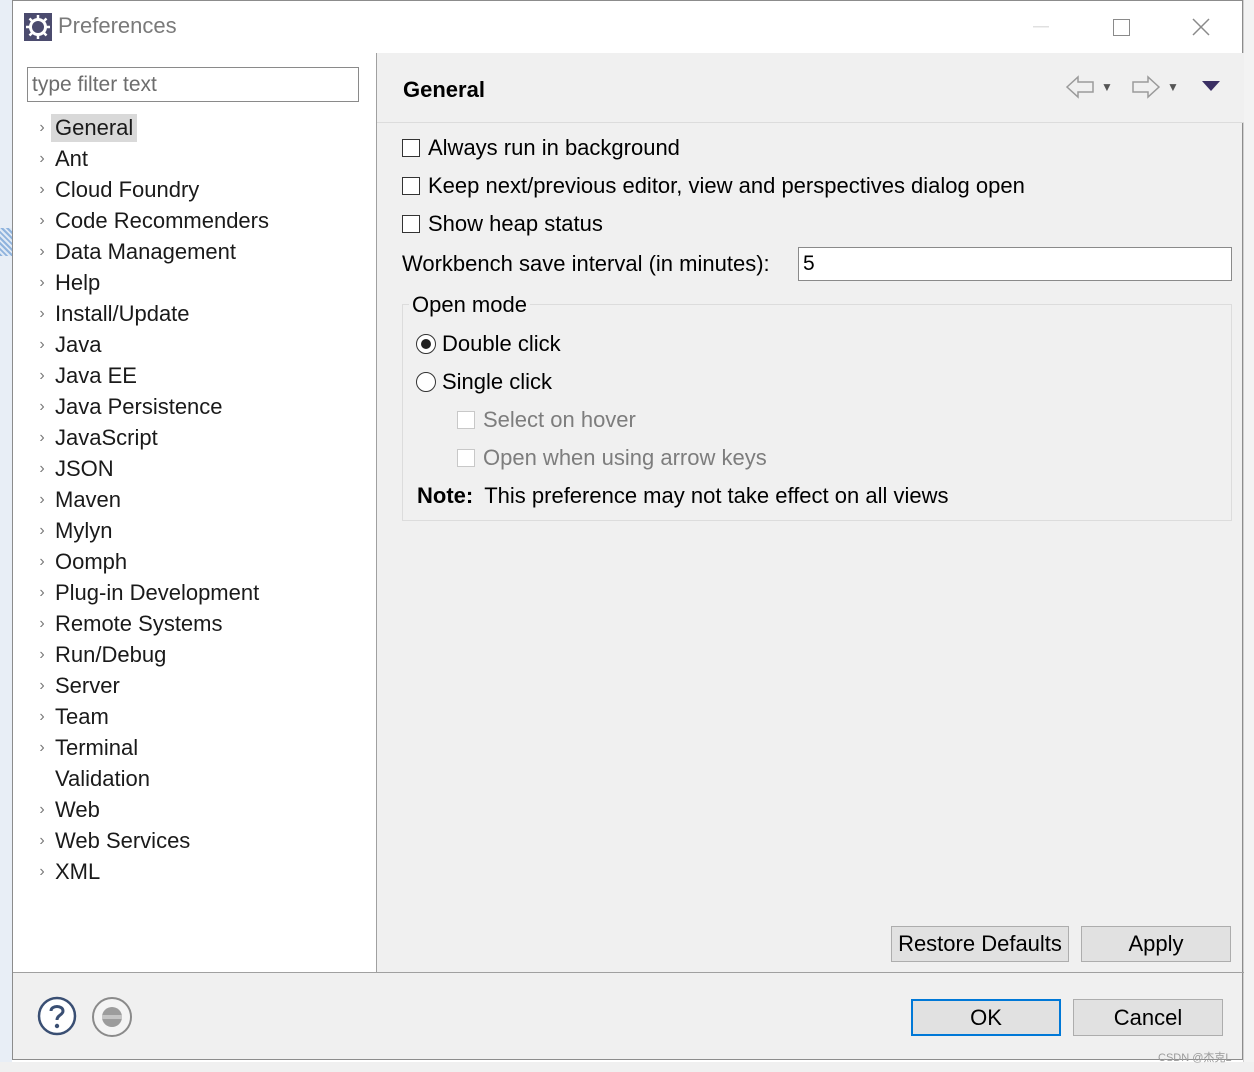  I want to click on tree-item: › Code Recommenders, so click(153, 220).